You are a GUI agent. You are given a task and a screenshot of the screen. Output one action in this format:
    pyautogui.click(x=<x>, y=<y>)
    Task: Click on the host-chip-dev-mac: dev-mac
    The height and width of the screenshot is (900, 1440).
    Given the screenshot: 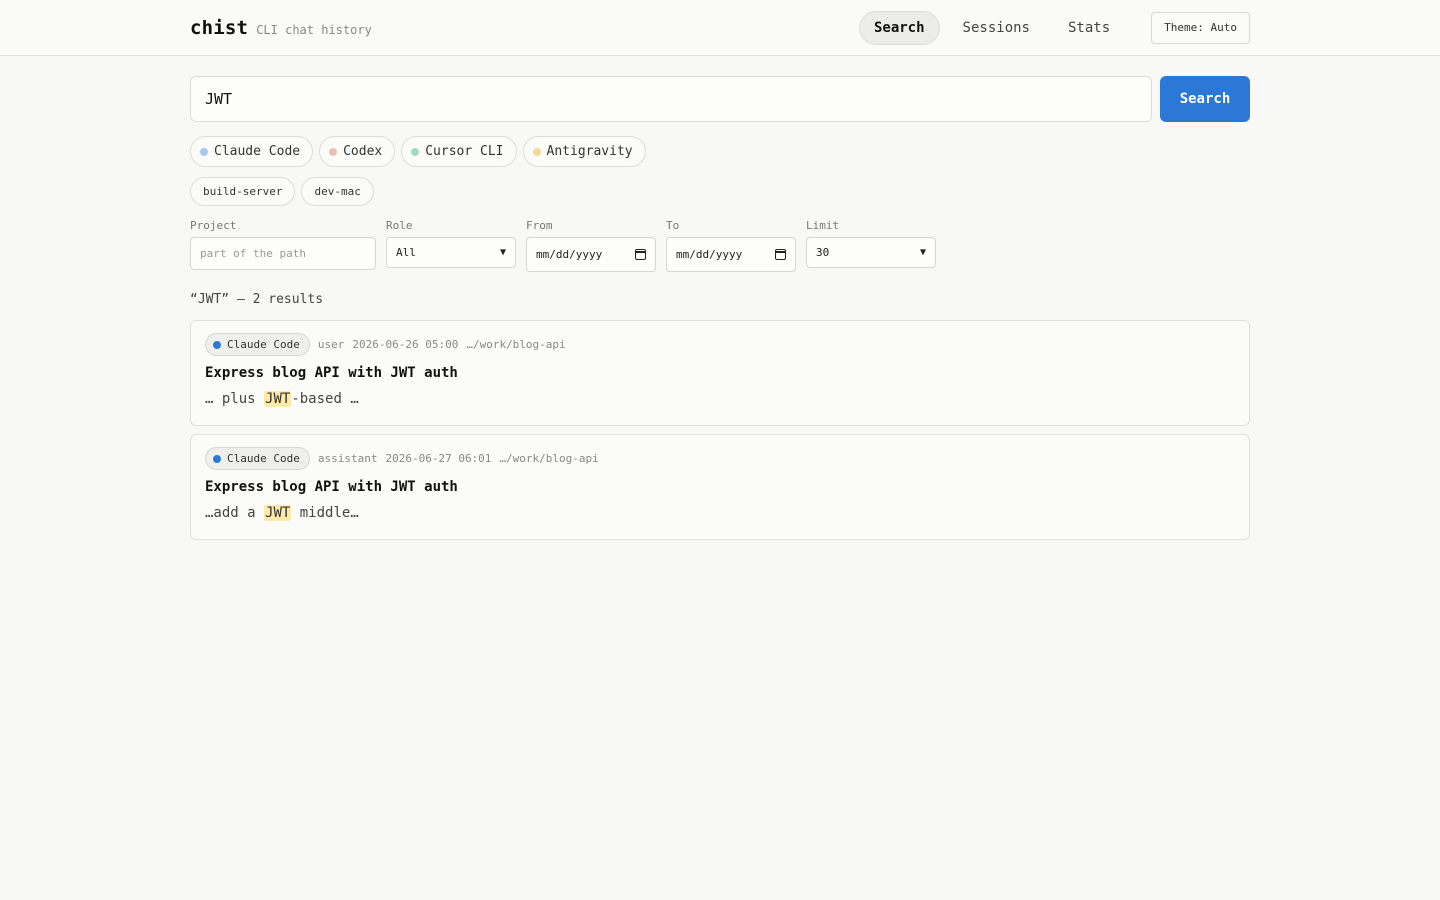 What is the action you would take?
    pyautogui.click(x=337, y=191)
    